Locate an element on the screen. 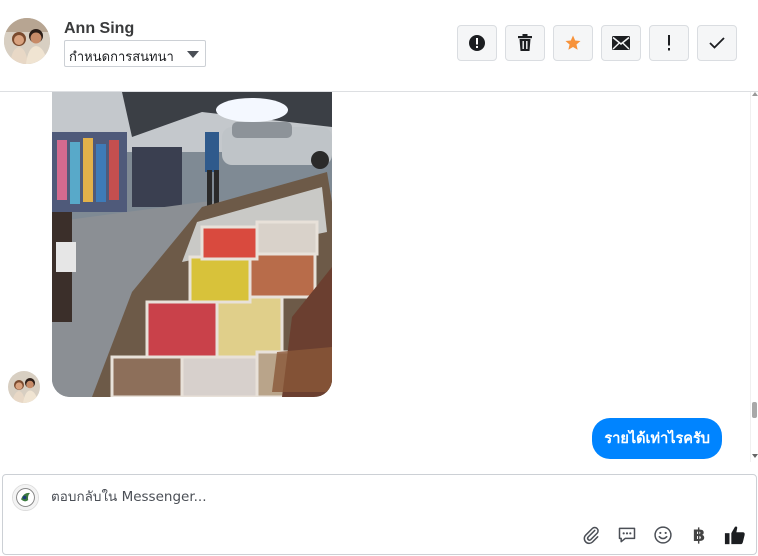 This screenshot has height=556, width=758. emoji-button is located at coordinates (663, 535).